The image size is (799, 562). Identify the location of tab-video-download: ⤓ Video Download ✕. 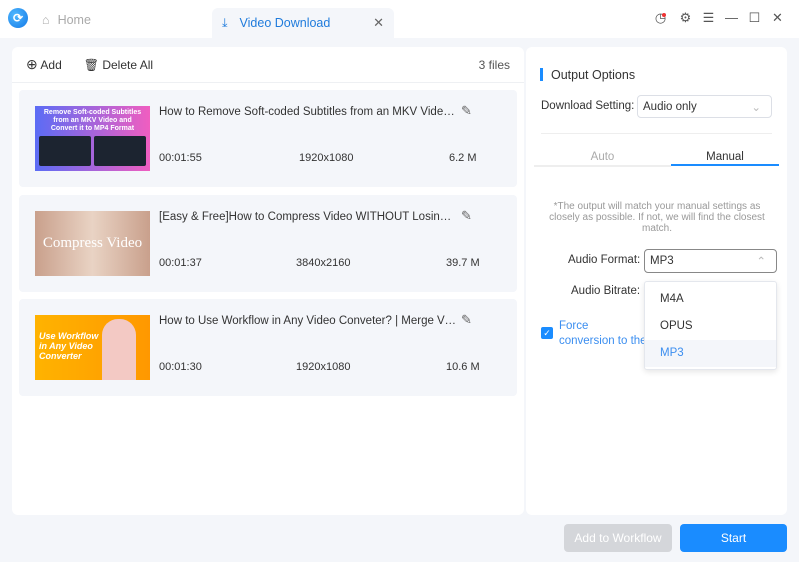
(303, 23).